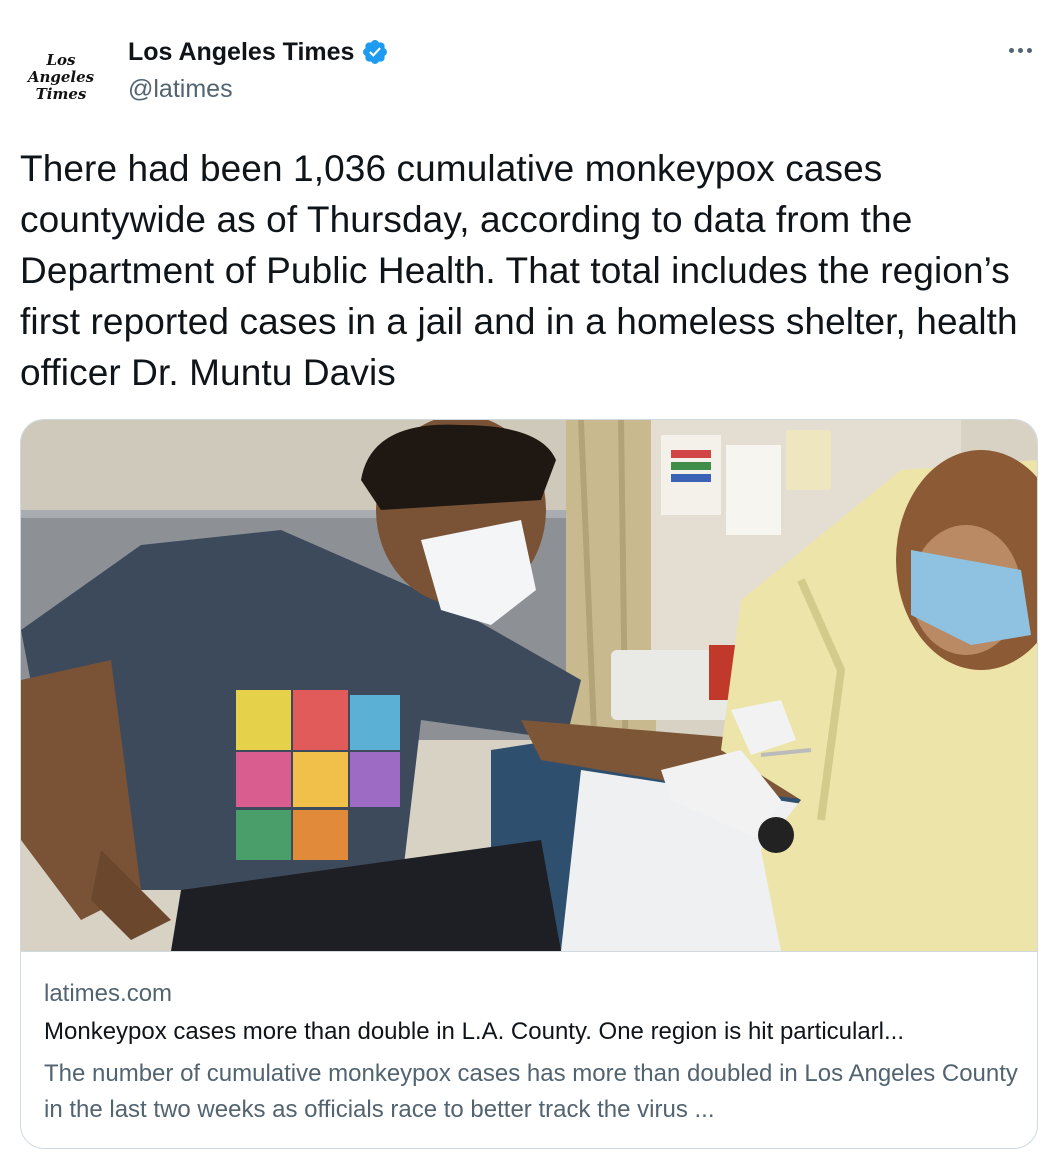  Describe the element at coordinates (241, 52) in the screenshot. I see `display-name: Los Angeles Times` at that location.